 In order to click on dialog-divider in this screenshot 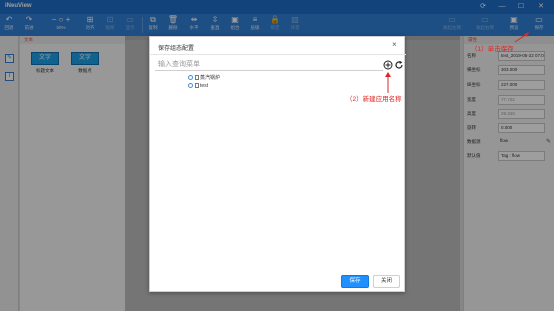, I will do `click(278, 54)`.